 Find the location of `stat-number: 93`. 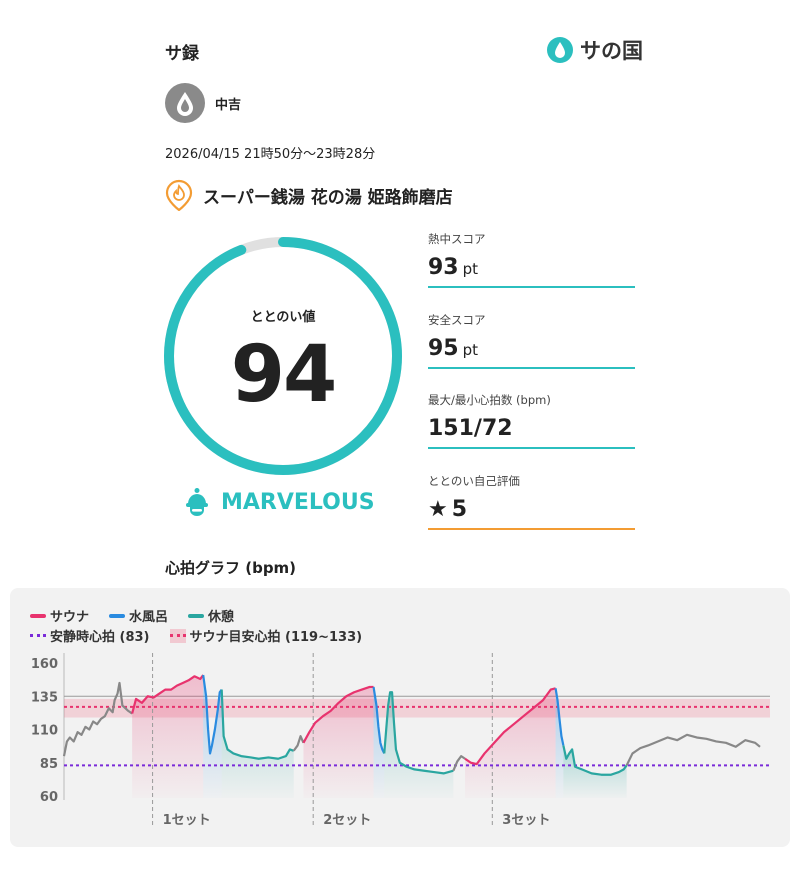

stat-number: 93 is located at coordinates (443, 267).